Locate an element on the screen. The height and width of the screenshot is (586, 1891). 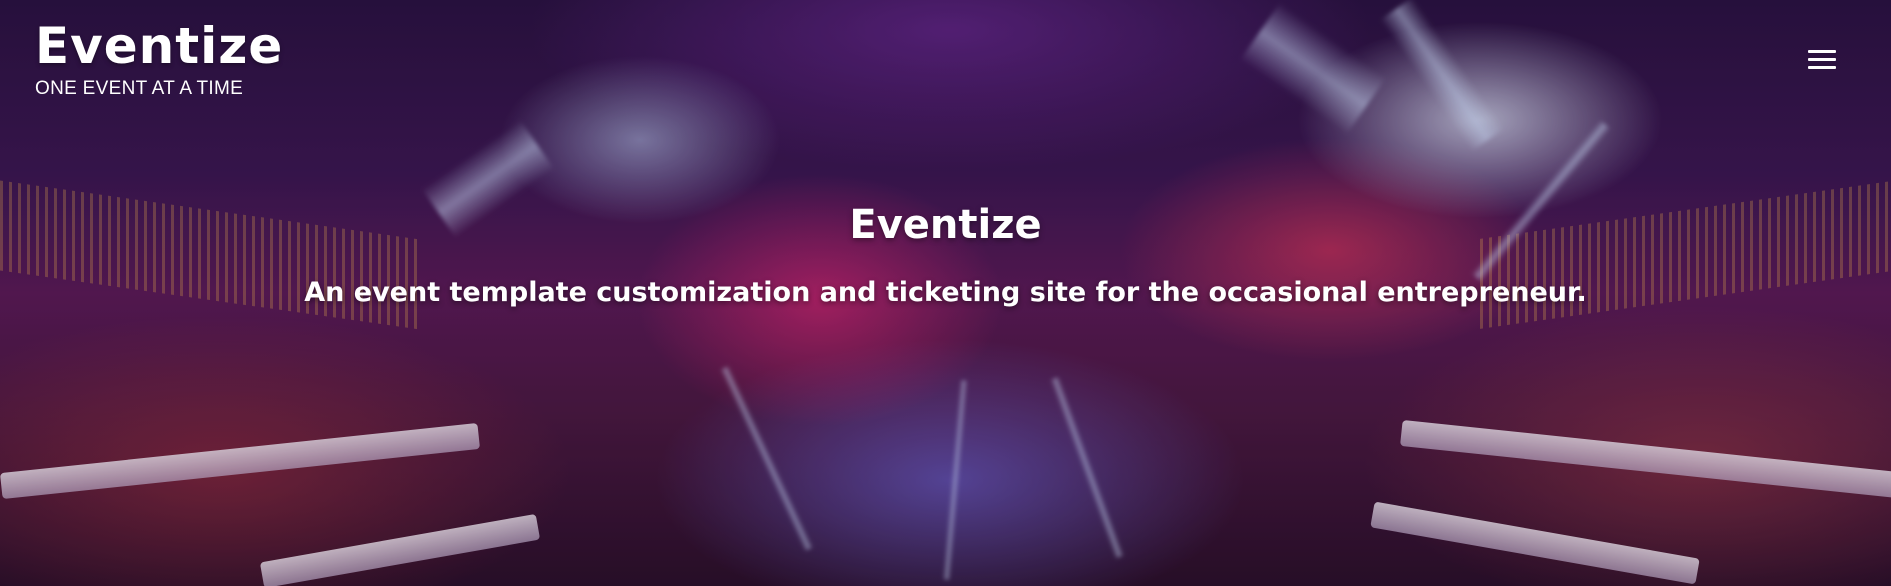
brand-title: Eventize is located at coordinates (159, 46).